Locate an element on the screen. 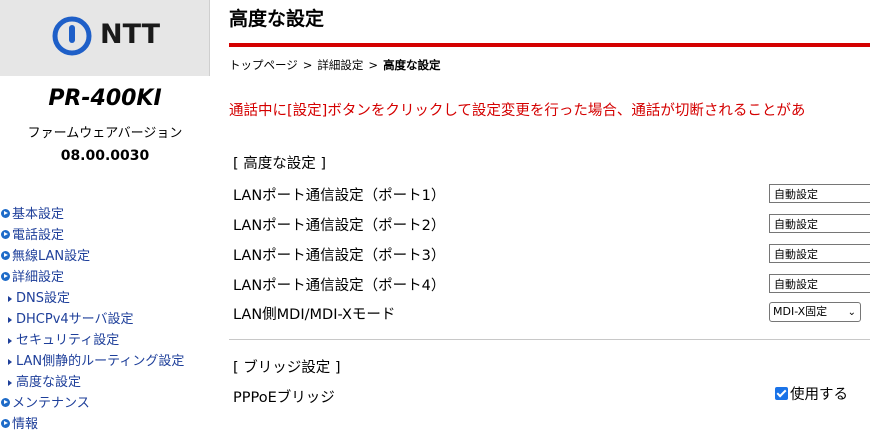  title-divider is located at coordinates (549, 45).